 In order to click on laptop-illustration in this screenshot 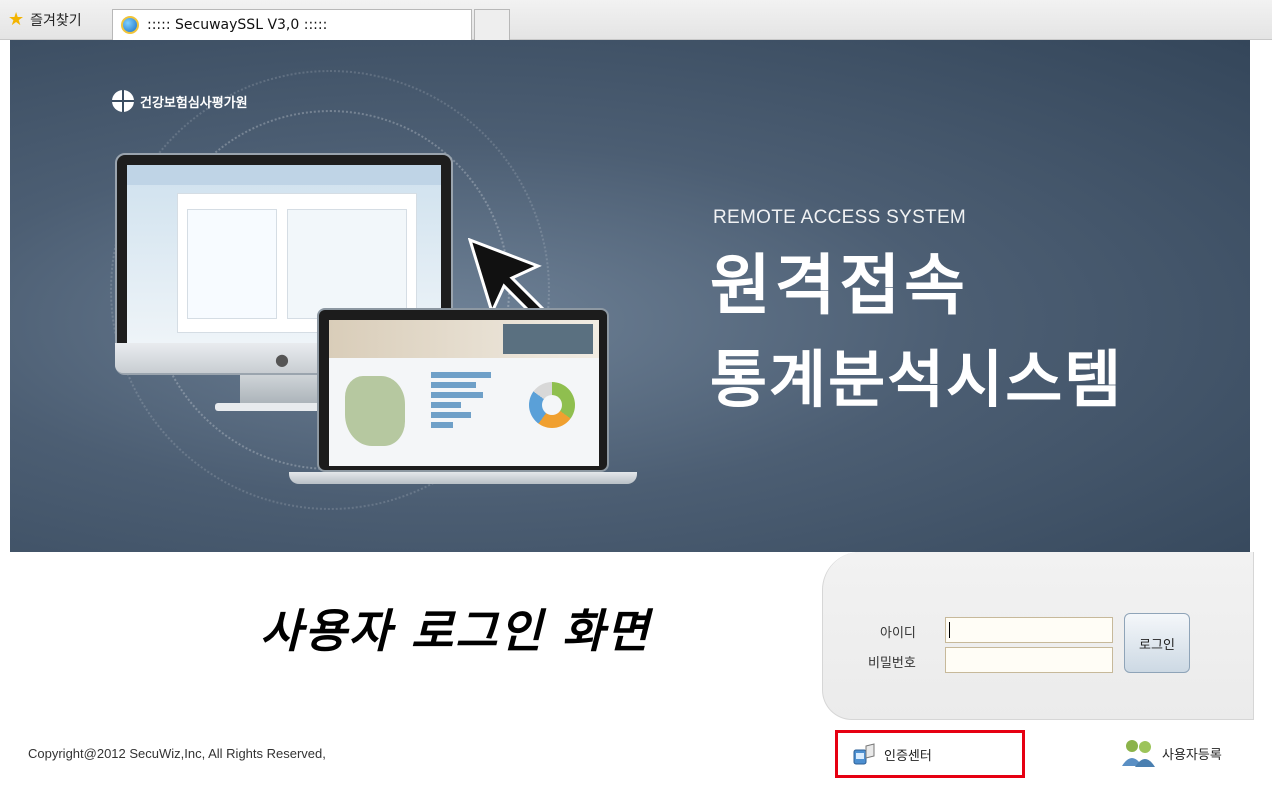, I will do `click(463, 399)`.